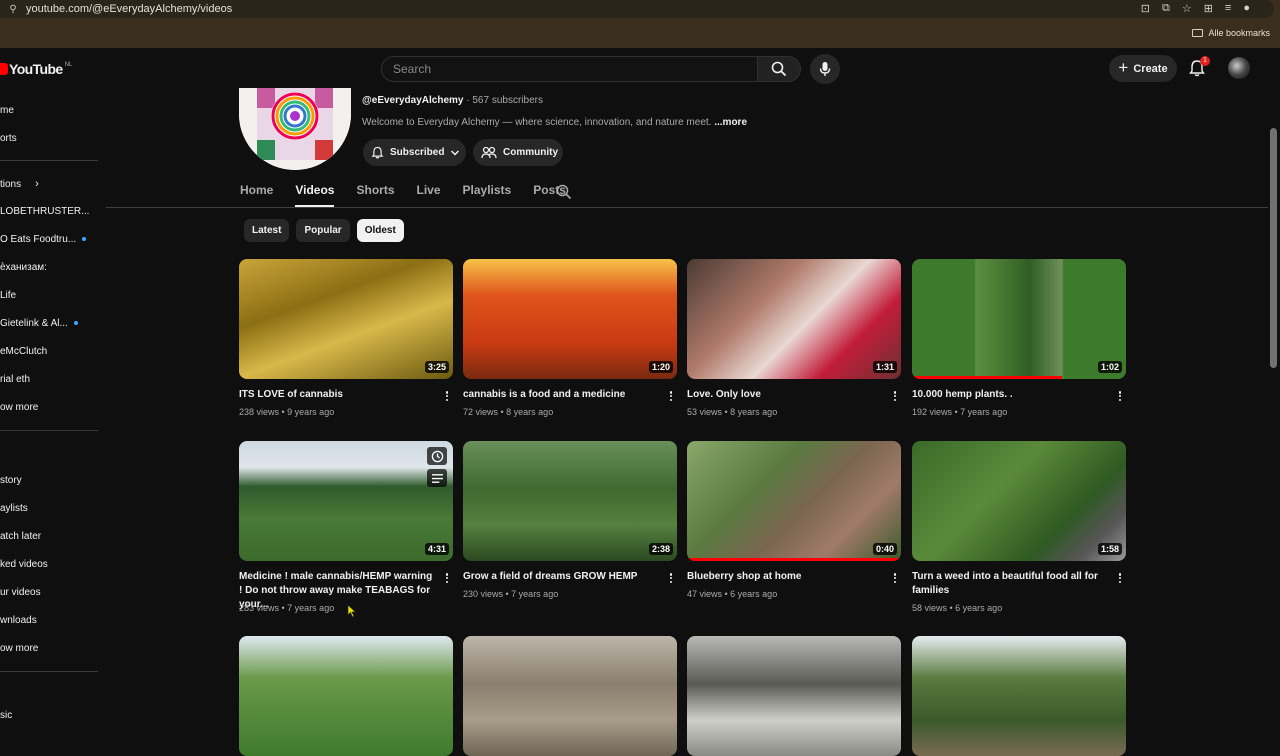  What do you see at coordinates (429, 195) in the screenshot?
I see `tab-live: Live` at bounding box center [429, 195].